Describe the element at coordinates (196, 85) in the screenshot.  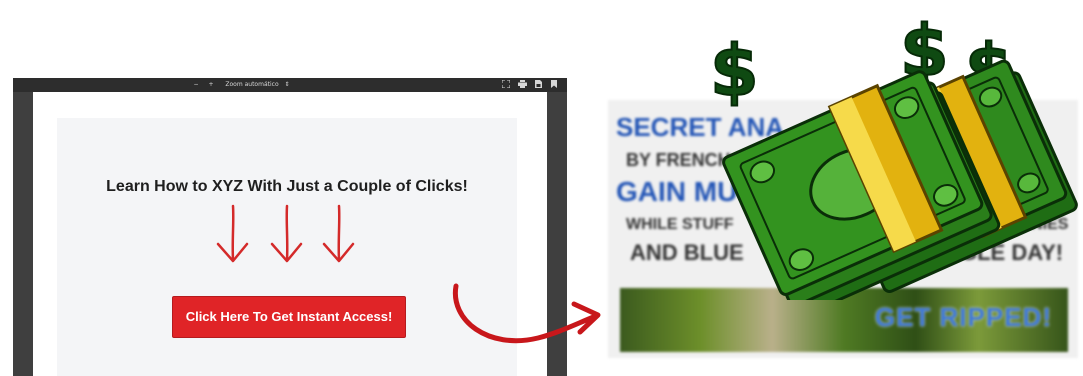
I see `zoom-out-button: −` at that location.